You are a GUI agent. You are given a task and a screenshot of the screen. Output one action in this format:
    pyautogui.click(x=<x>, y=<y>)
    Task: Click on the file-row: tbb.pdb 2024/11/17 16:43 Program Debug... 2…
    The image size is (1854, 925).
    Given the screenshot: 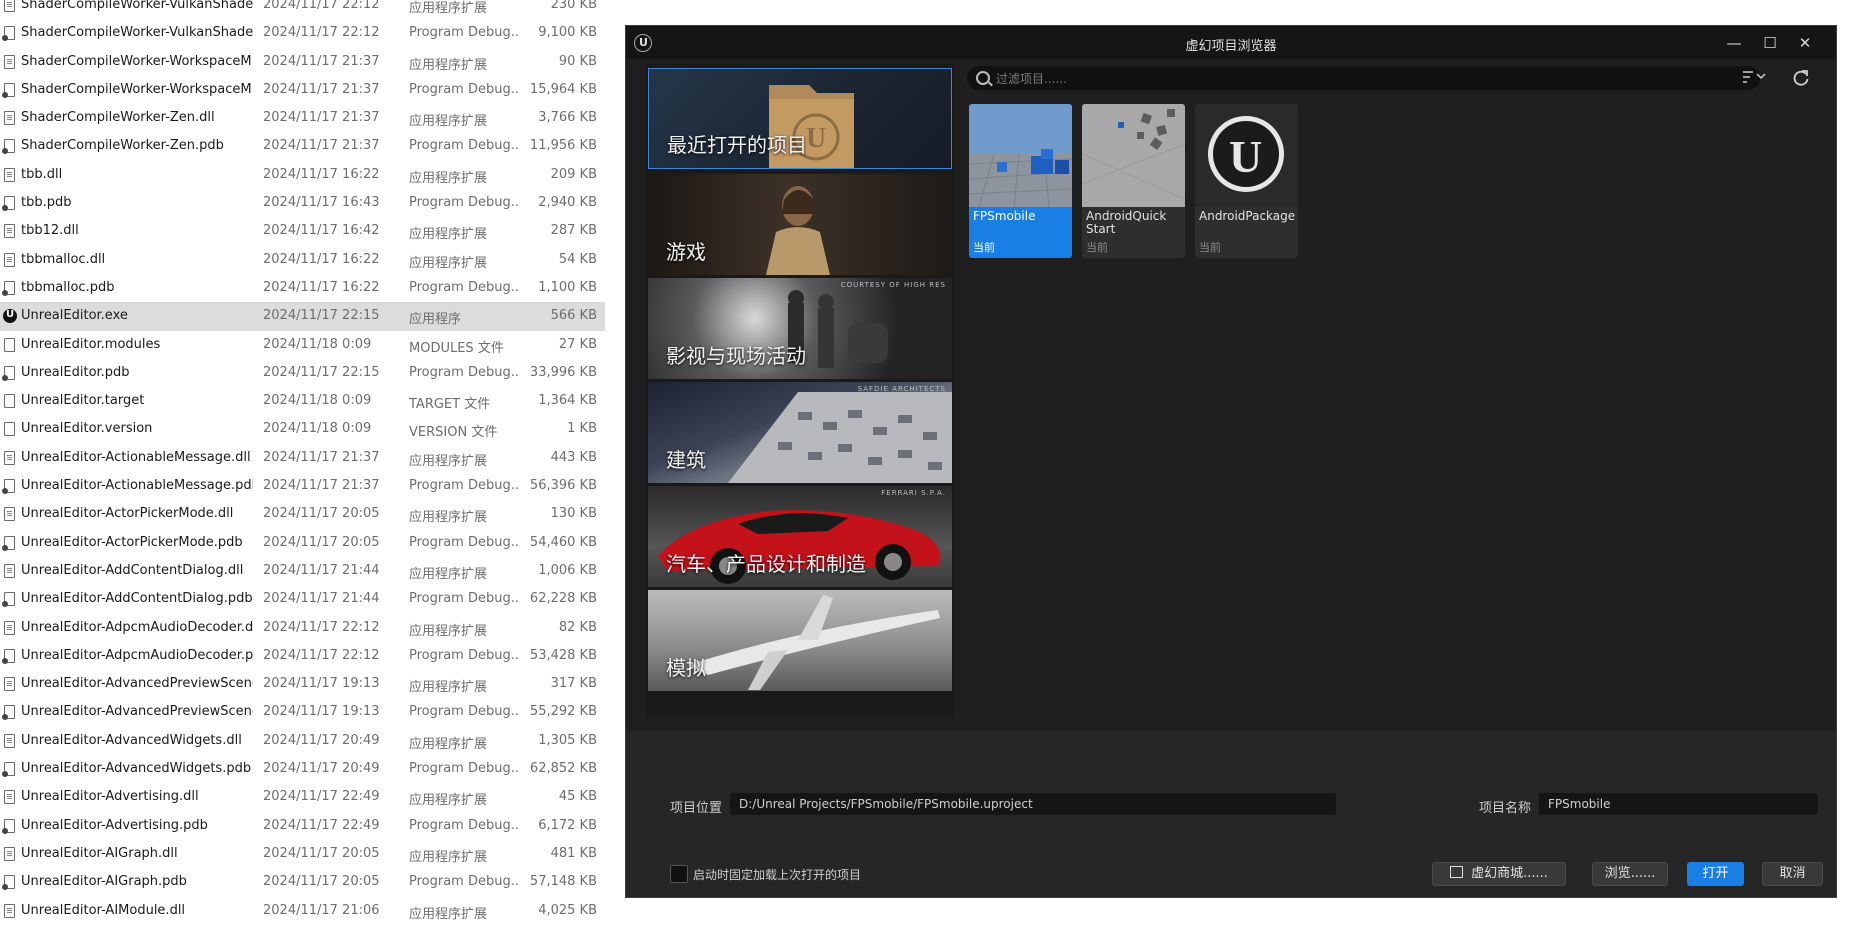 What is the action you would take?
    pyautogui.click(x=302, y=203)
    